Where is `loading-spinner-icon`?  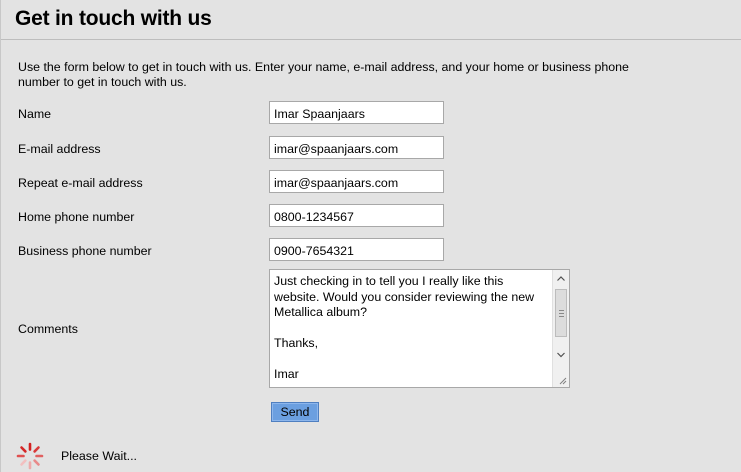
loading-spinner-icon is located at coordinates (30, 456).